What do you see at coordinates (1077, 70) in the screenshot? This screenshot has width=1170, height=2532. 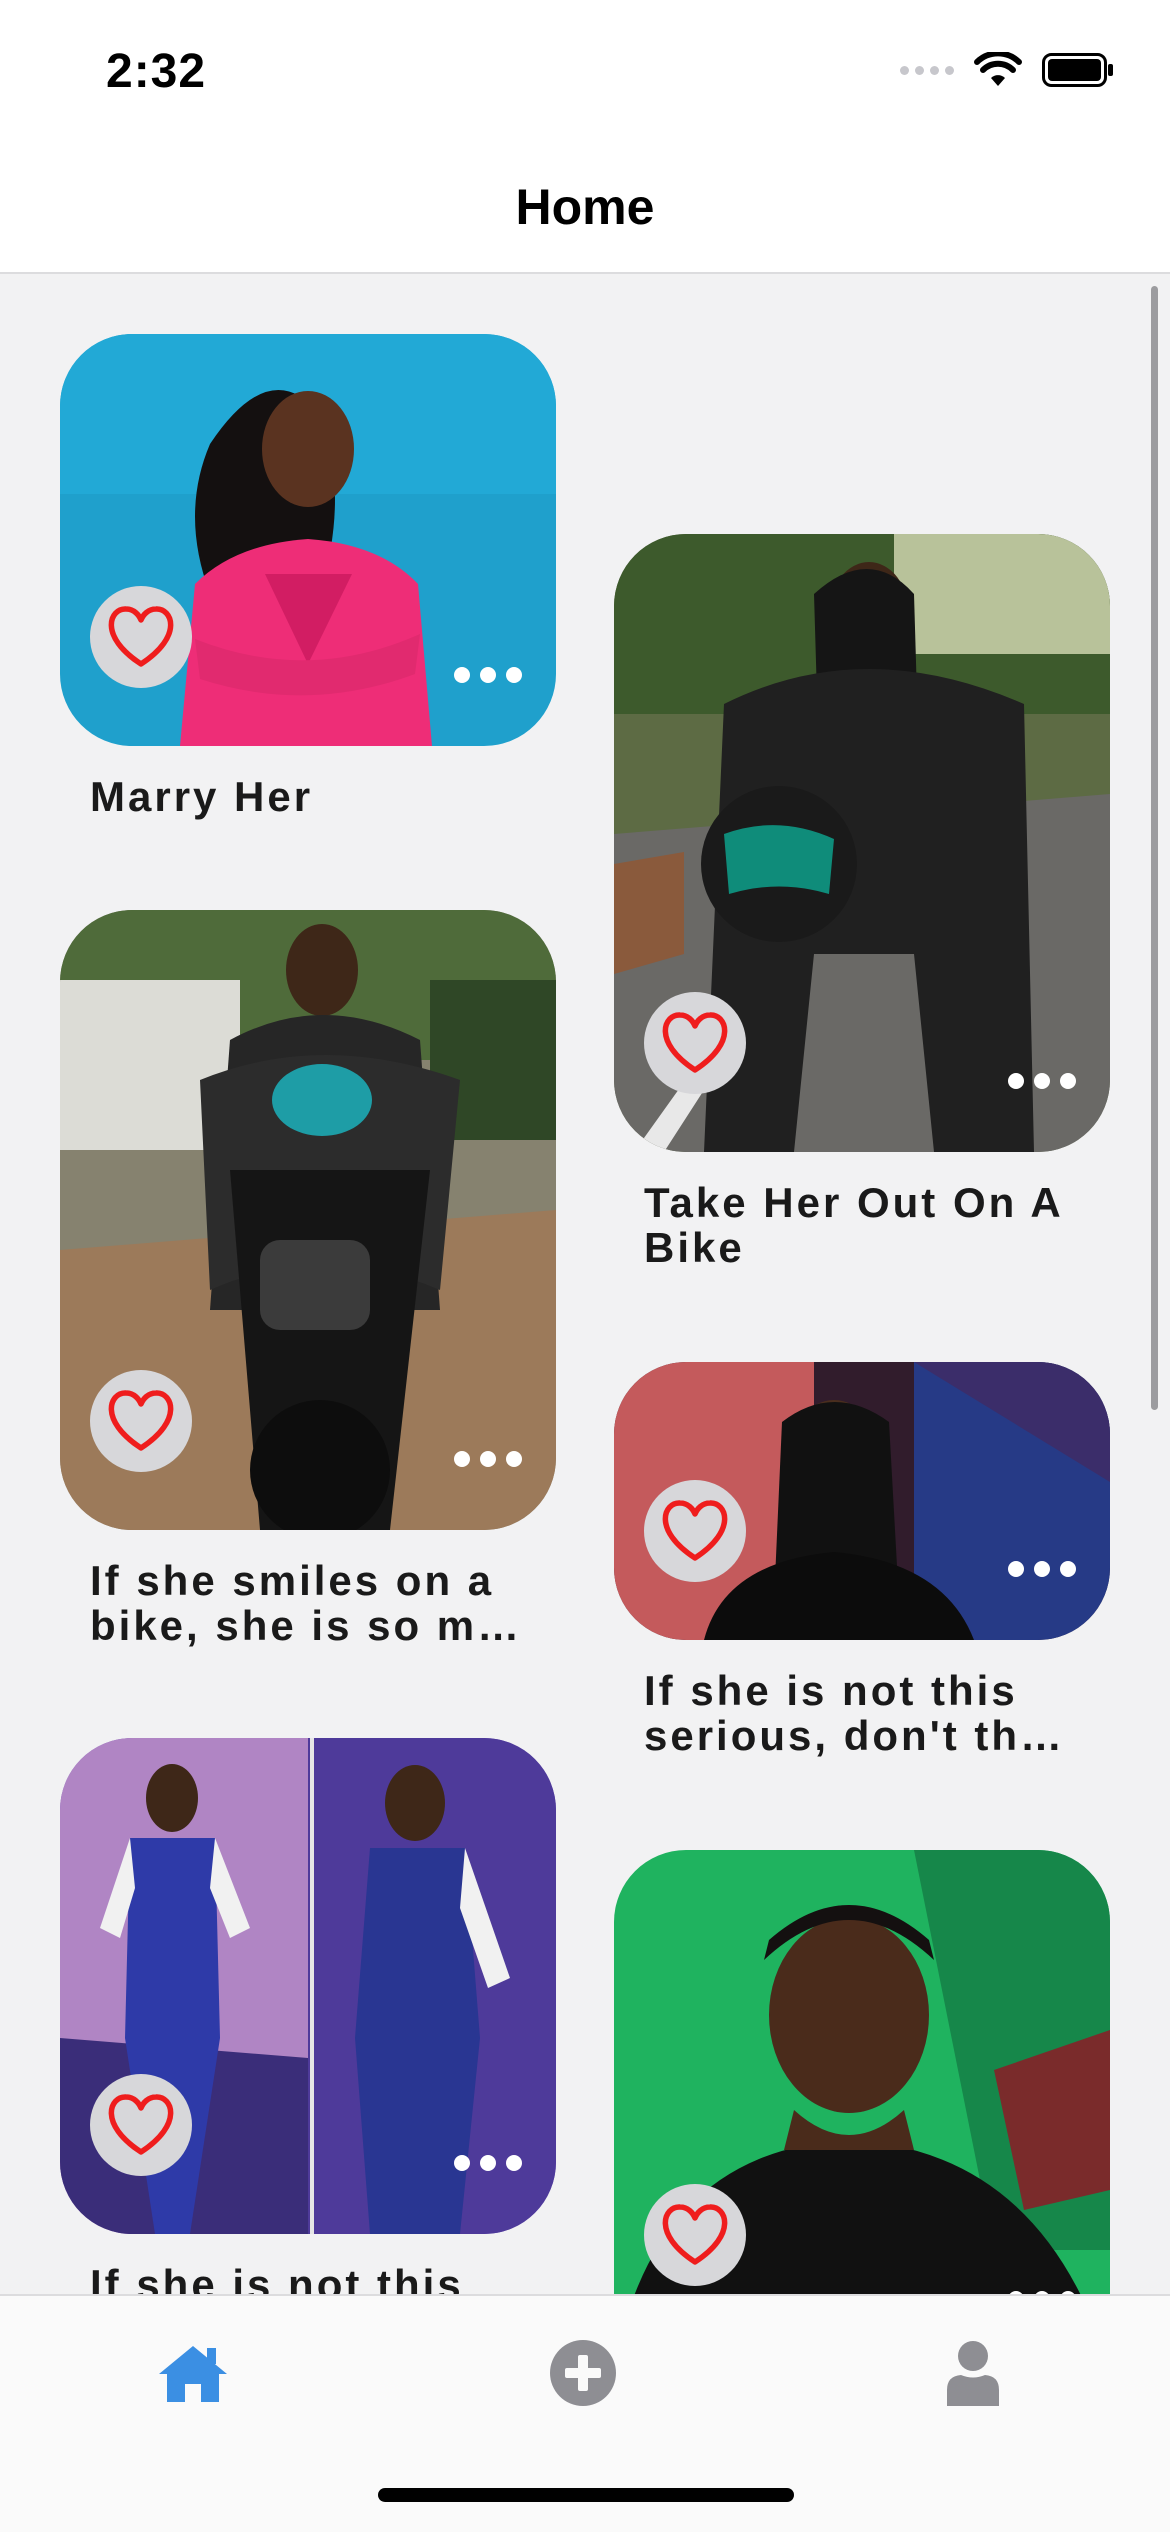 I see `battery-icon` at bounding box center [1077, 70].